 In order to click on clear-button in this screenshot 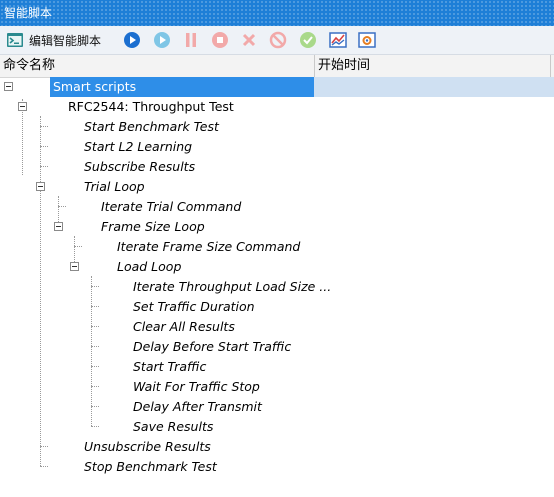, I will do `click(249, 40)`.